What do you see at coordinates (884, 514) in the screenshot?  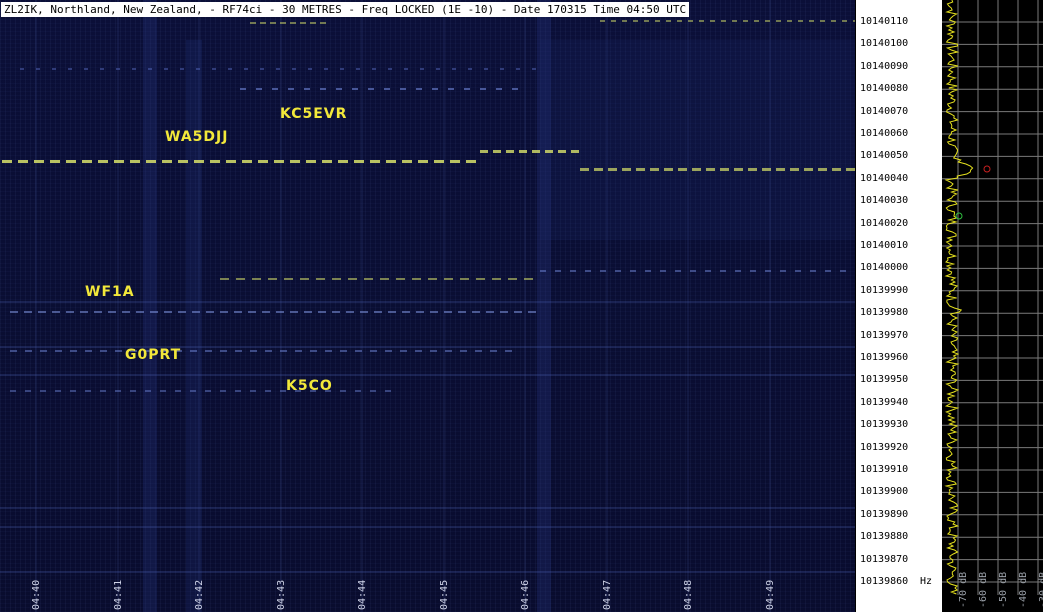 I see `frequency-label: 10139890` at bounding box center [884, 514].